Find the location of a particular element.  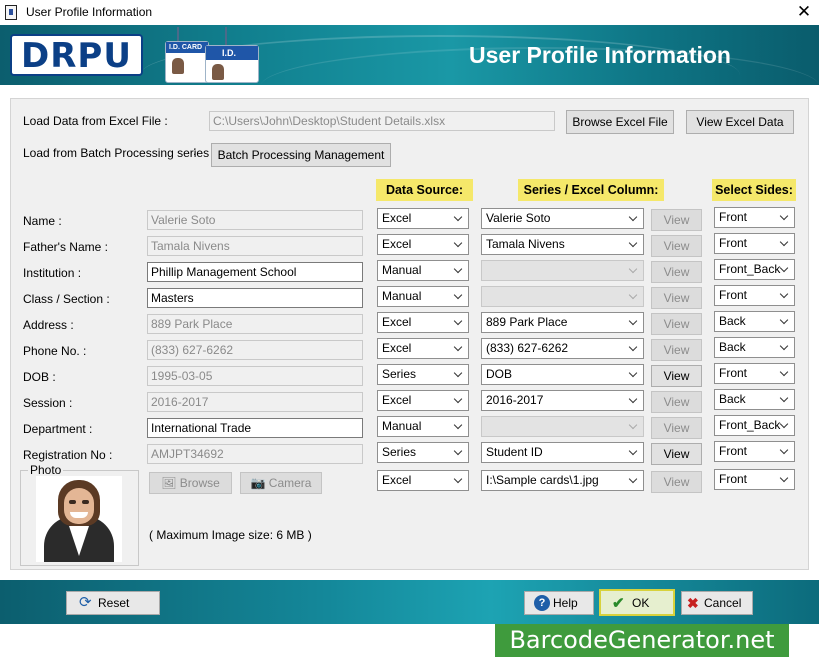

camera-button: 📷 Camera is located at coordinates (281, 483).